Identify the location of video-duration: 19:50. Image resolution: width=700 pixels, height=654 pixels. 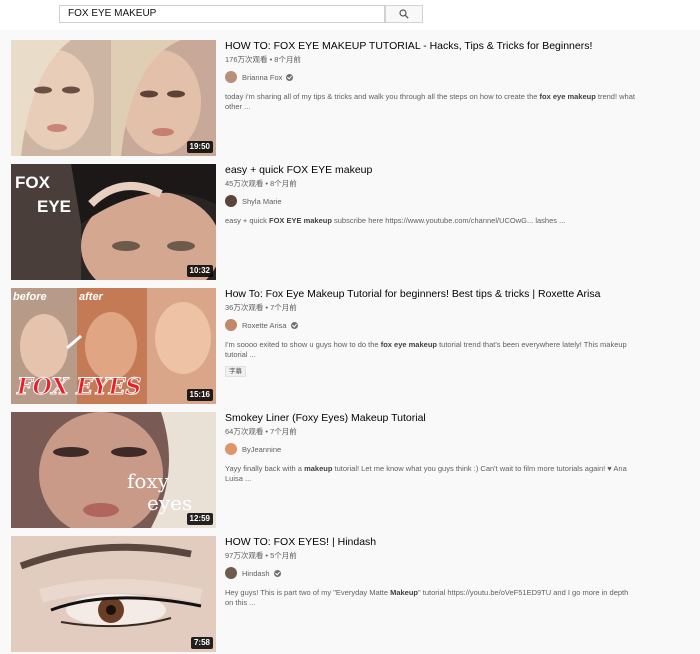
(199, 147).